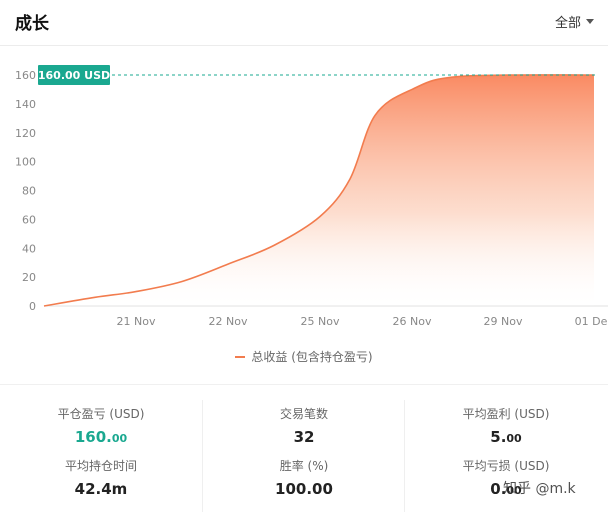 This screenshot has height=519, width=608. I want to click on x-tick-label: 25 Nov, so click(320, 321).